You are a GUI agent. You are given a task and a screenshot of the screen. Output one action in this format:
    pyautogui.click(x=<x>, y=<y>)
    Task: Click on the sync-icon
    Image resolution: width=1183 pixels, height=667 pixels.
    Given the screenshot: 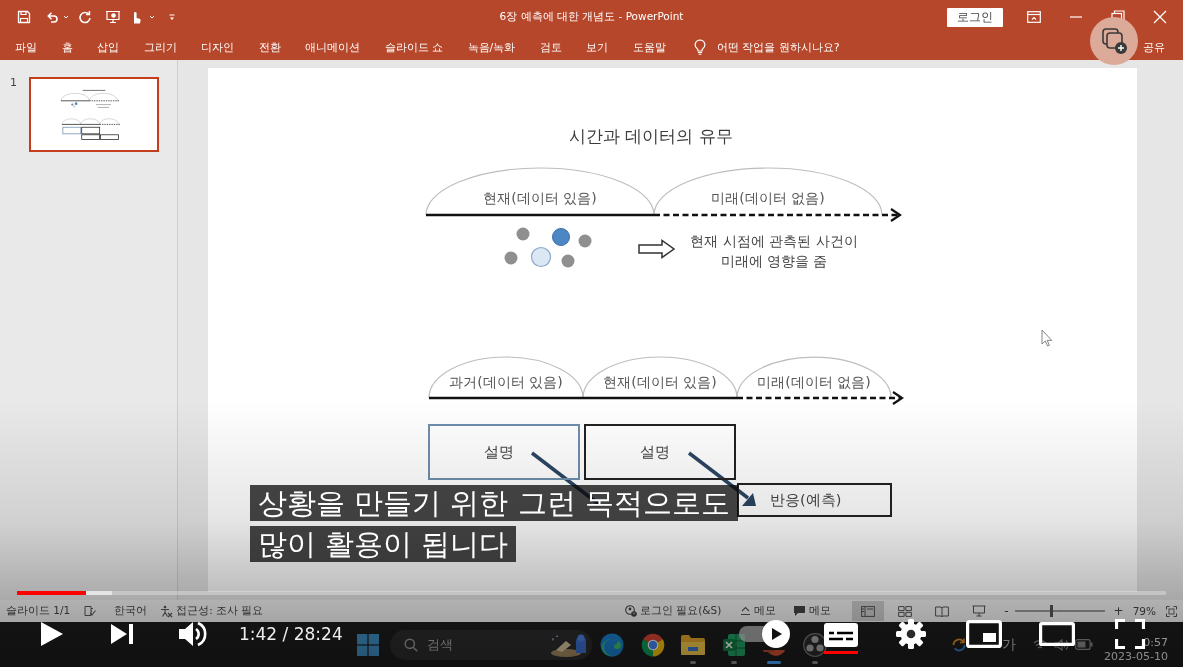 What is the action you would take?
    pyautogui.click(x=959, y=644)
    